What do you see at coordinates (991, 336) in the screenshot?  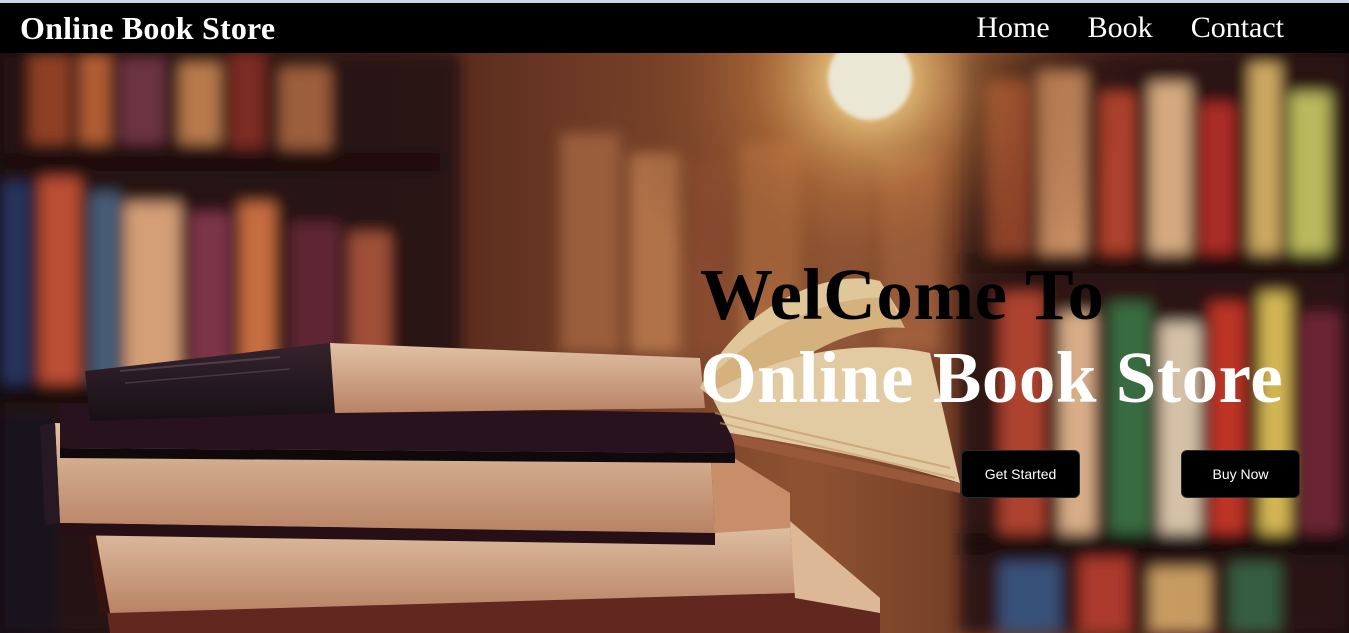 I see `hero-heading: WelCome To Online Book Store` at bounding box center [991, 336].